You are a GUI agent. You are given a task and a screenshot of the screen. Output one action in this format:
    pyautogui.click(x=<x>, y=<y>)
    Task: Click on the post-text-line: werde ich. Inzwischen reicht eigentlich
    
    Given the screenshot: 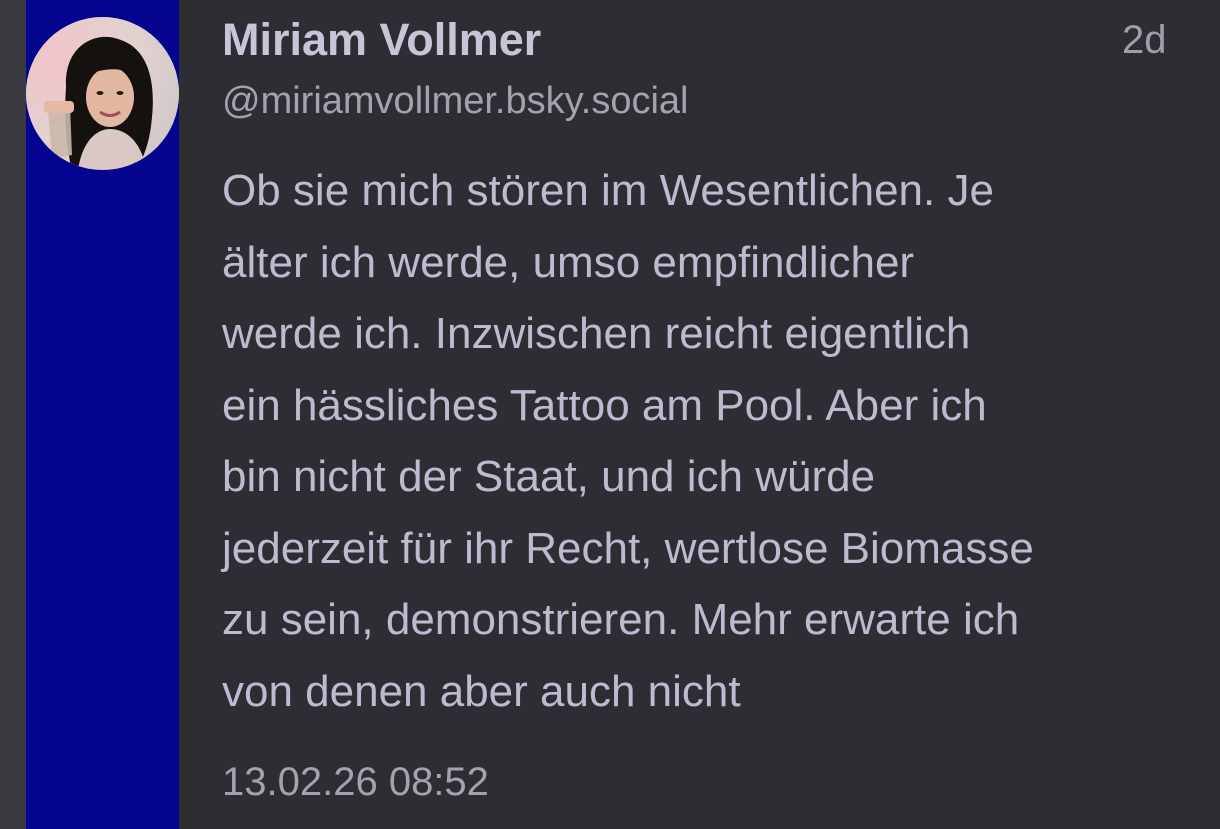 What is the action you would take?
    pyautogui.click(x=596, y=333)
    